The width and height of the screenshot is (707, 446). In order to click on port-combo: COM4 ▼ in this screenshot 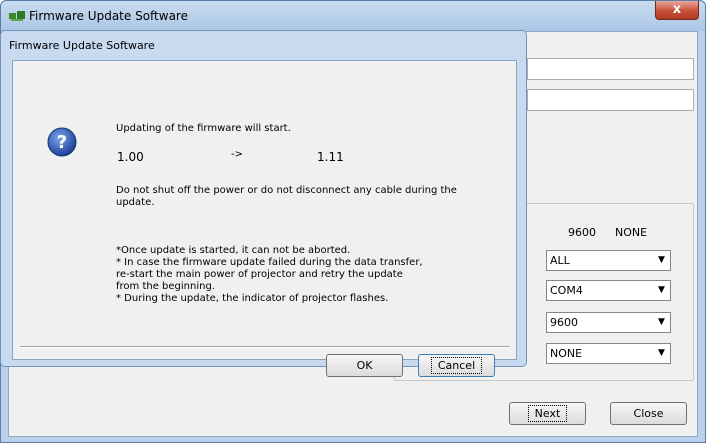, I will do `click(608, 290)`.